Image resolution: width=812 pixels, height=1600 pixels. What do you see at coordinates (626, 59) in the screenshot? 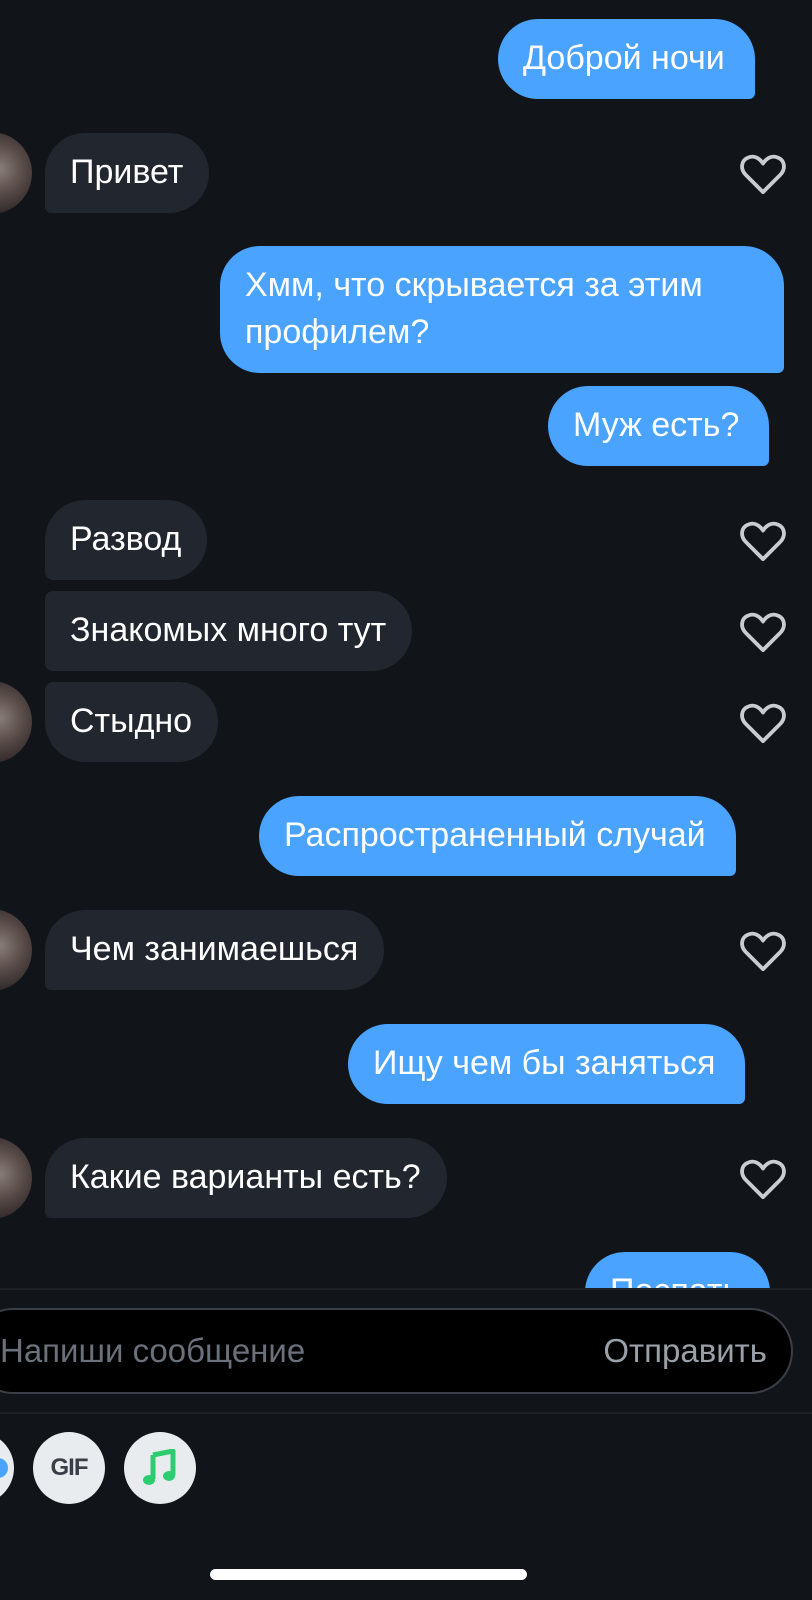
I see `outgoing-message: Доброй ночи` at bounding box center [626, 59].